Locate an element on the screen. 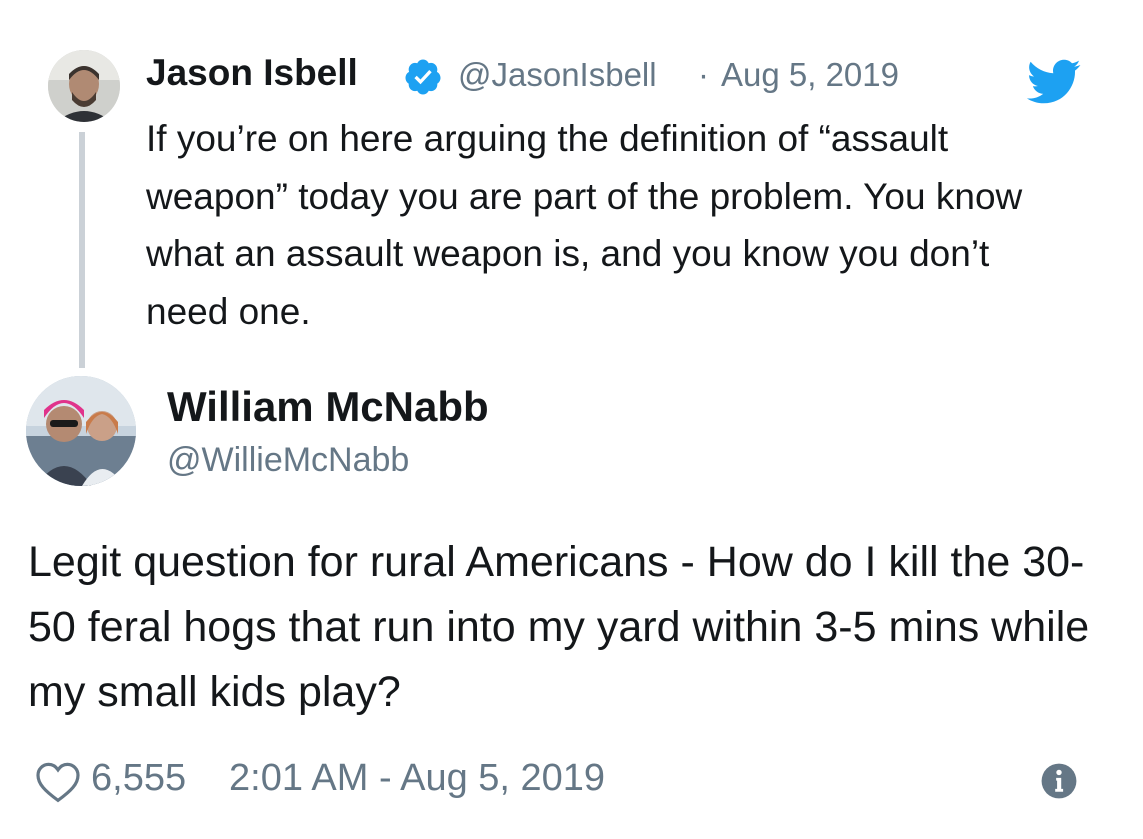 Image resolution: width=1143 pixels, height=839 pixels. reply-author-name: William McNabb is located at coordinates (328, 407).